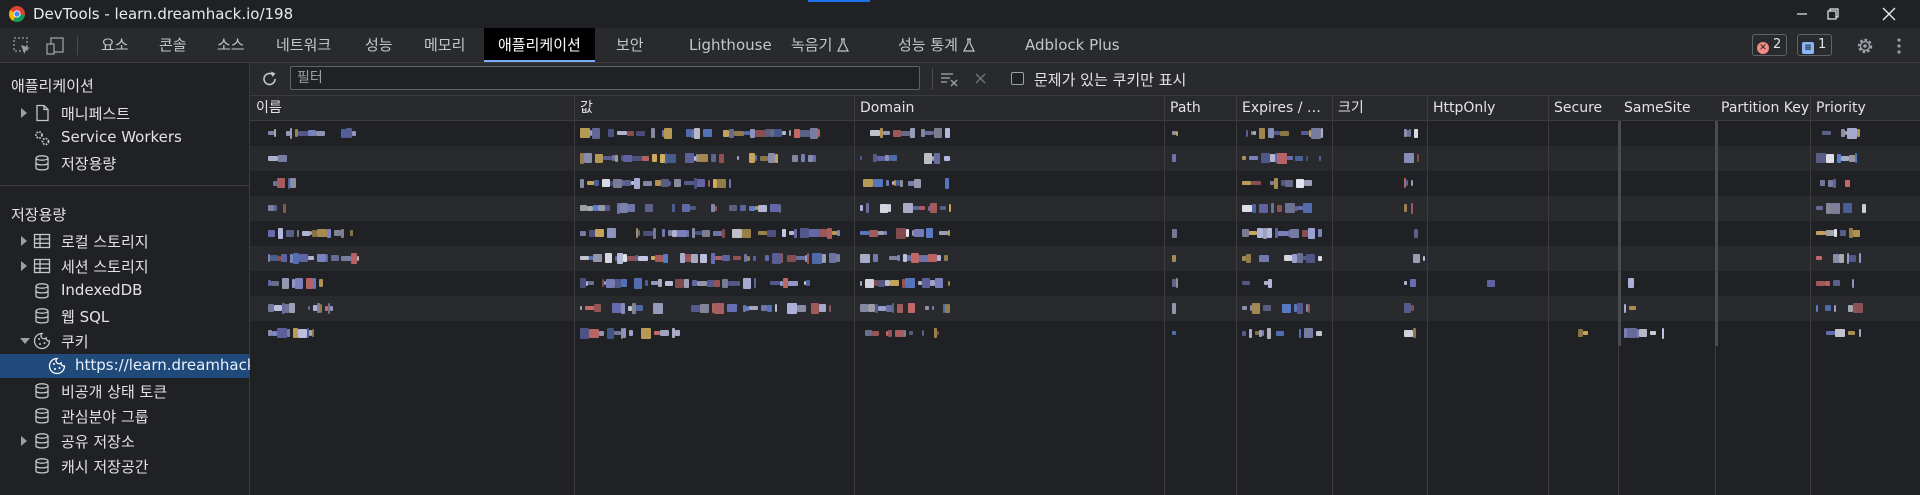 This screenshot has width=1920, height=495. I want to click on cell-path-redacted, so click(1174, 308).